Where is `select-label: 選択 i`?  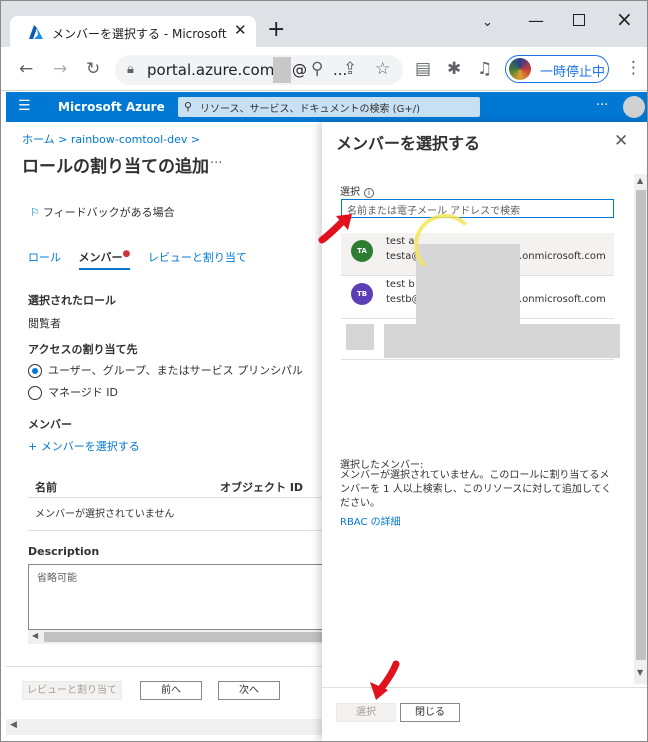 select-label: 選択 i is located at coordinates (357, 190).